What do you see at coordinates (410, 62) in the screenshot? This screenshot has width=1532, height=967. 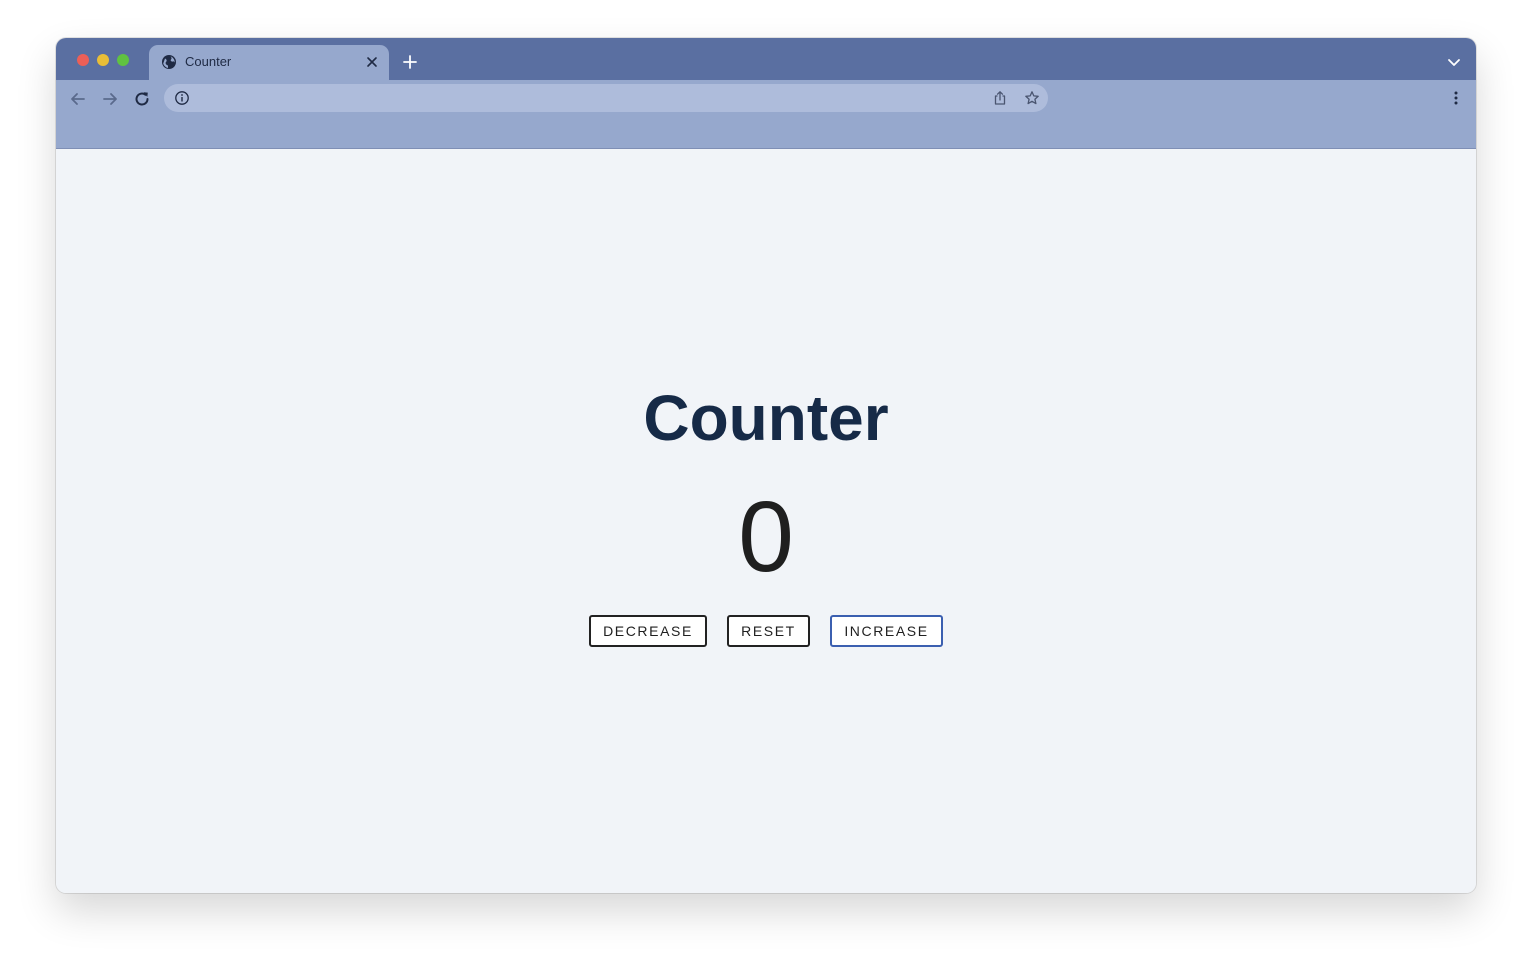 I see `plus-icon` at bounding box center [410, 62].